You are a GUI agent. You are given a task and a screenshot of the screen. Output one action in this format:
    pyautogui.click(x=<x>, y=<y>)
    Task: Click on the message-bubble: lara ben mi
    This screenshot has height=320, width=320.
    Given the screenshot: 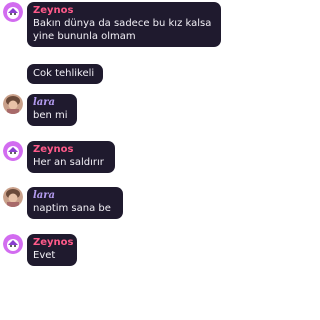 What is the action you would take?
    pyautogui.click(x=52, y=110)
    